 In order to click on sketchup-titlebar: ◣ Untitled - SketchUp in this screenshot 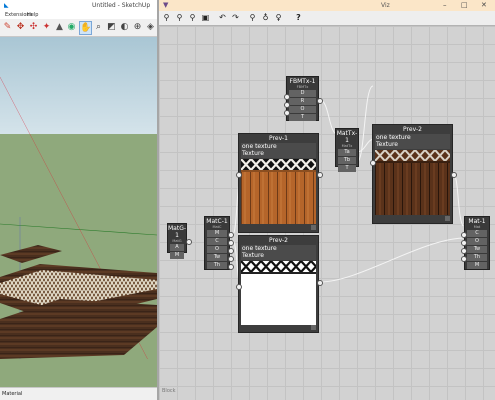, I will do `click(78, 5)`.